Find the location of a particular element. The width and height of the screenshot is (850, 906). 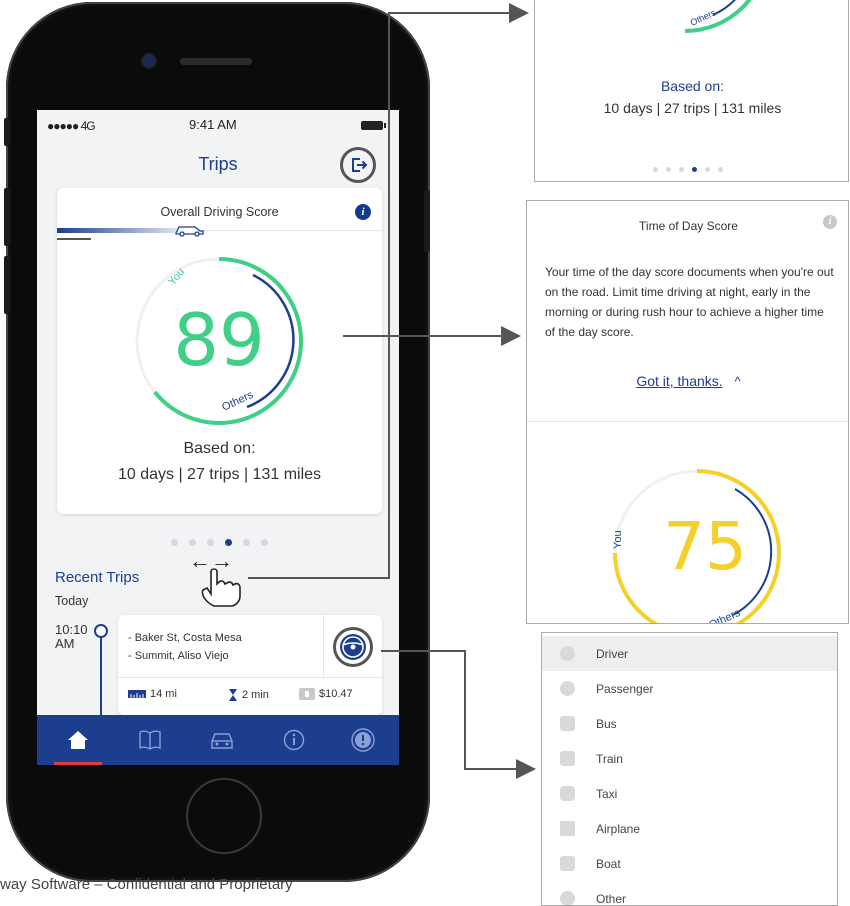

page-dot-active is located at coordinates (694, 169).